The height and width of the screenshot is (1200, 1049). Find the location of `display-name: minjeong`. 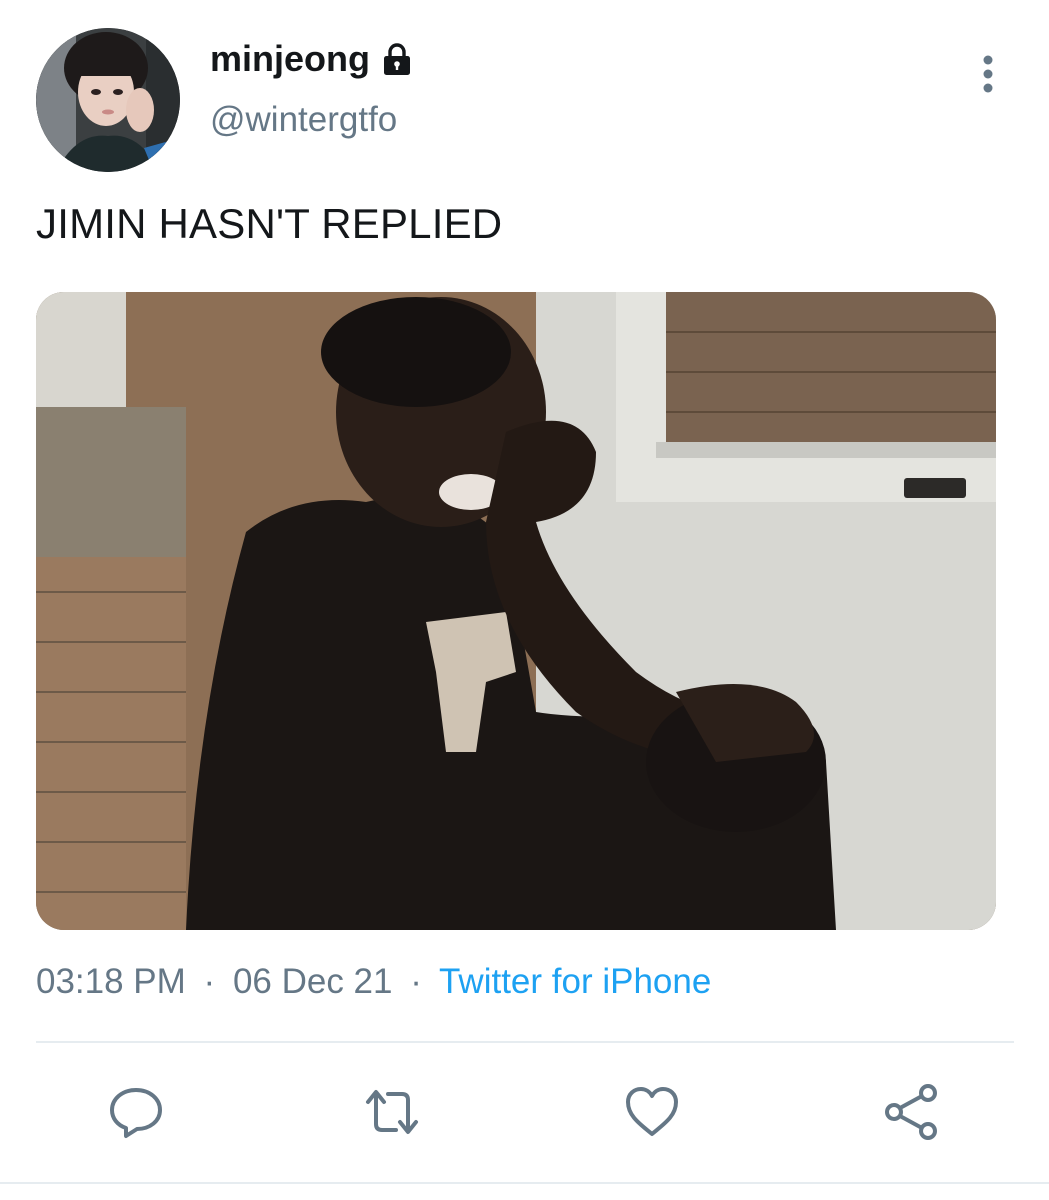

display-name: minjeong is located at coordinates (312, 59).